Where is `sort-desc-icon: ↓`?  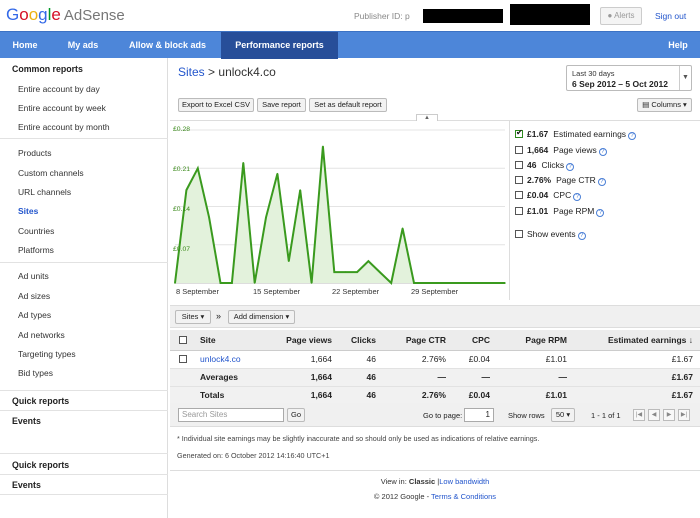
sort-desc-icon: ↓ is located at coordinates (690, 339).